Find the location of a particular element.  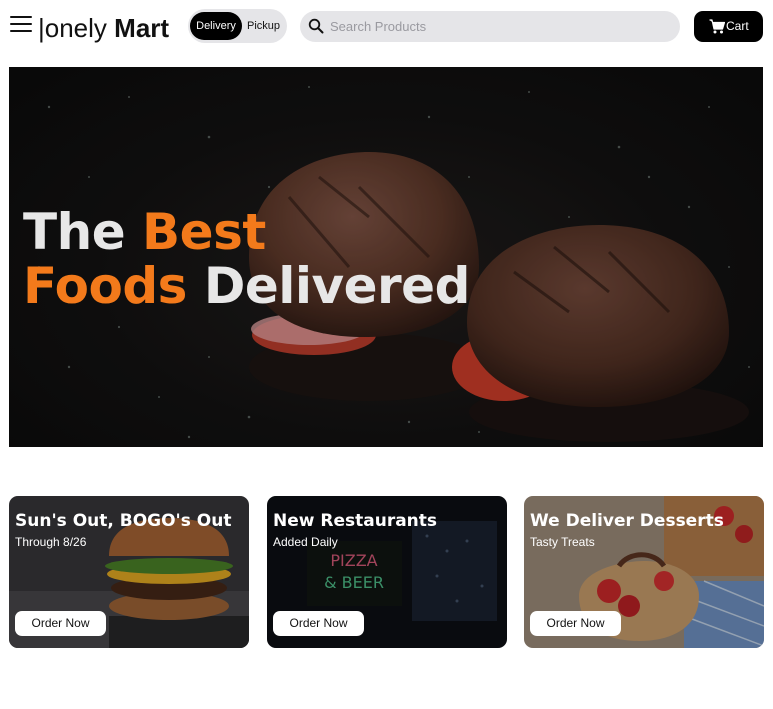

cart-button: Cart is located at coordinates (728, 26).